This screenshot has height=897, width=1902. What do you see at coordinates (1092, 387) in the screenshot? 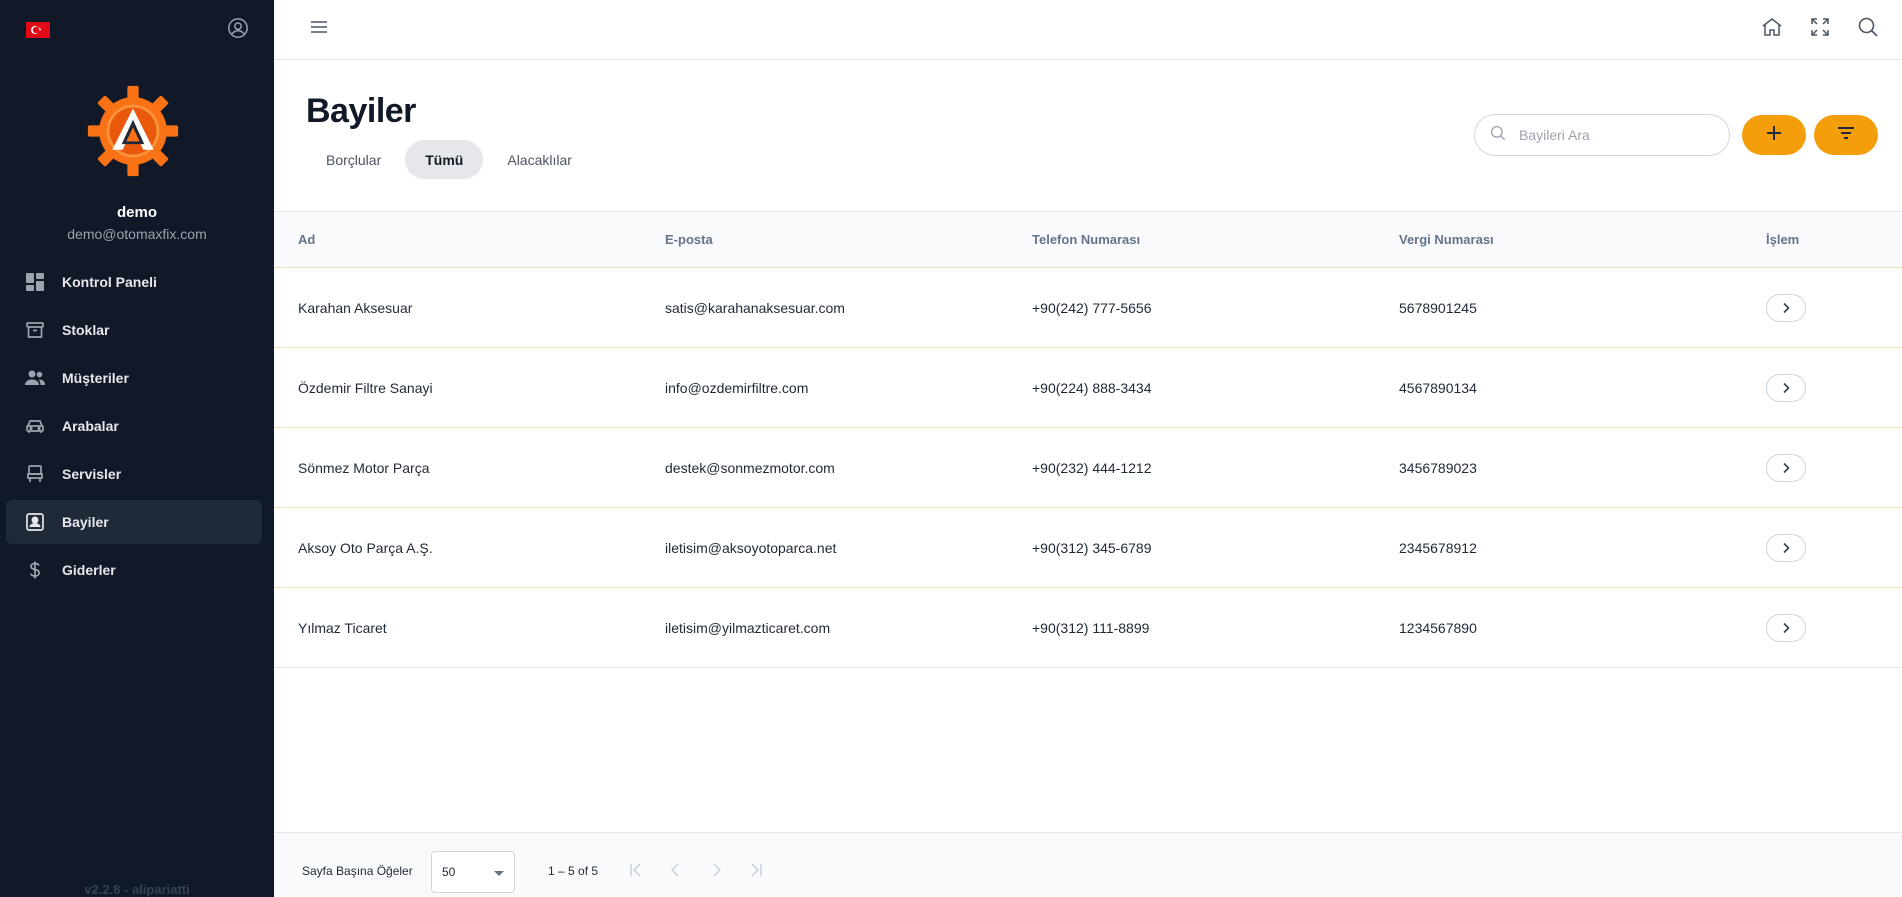
I see `cell-phone: +90(224) 888-3434` at bounding box center [1092, 387].